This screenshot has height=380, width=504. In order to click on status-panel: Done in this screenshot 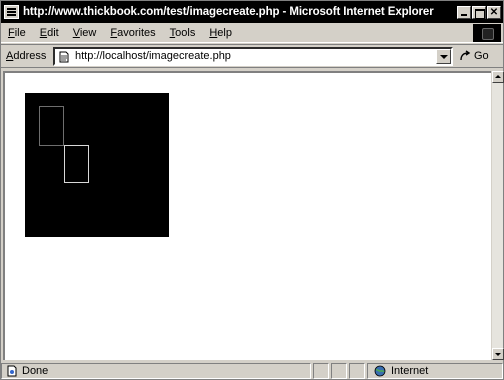, I will do `click(156, 371)`.